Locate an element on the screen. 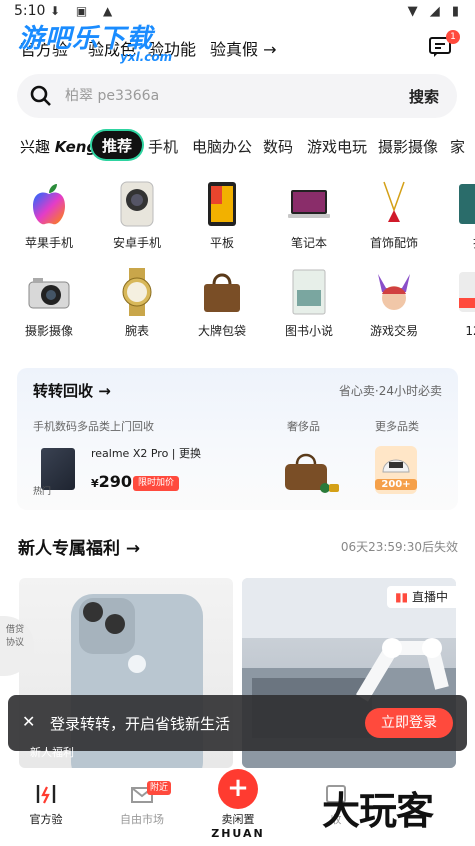 Image resolution: width=475 pixels, height=846 pixels. newuser-countdown: 06天23:59:30后失效 is located at coordinates (399, 547).